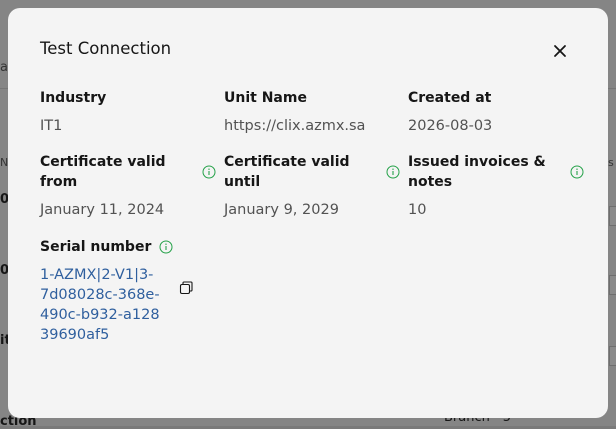 This screenshot has width=616, height=429. I want to click on field-issued-invoices: Issued invoices & notes 10, so click(496, 186).